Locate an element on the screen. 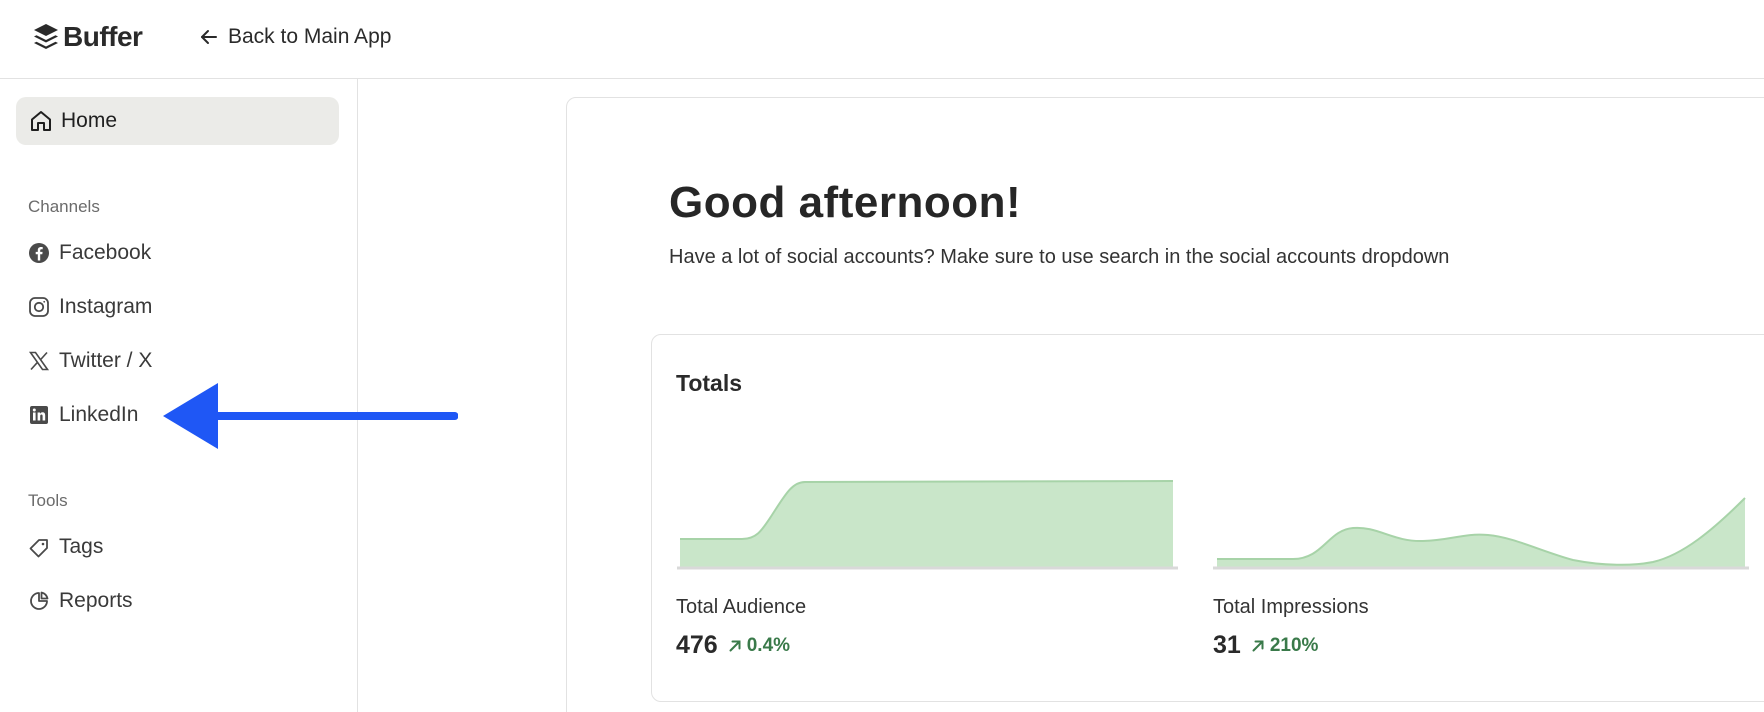 This screenshot has height=712, width=1764. buffer-logo: Buffer is located at coordinates (87, 37).